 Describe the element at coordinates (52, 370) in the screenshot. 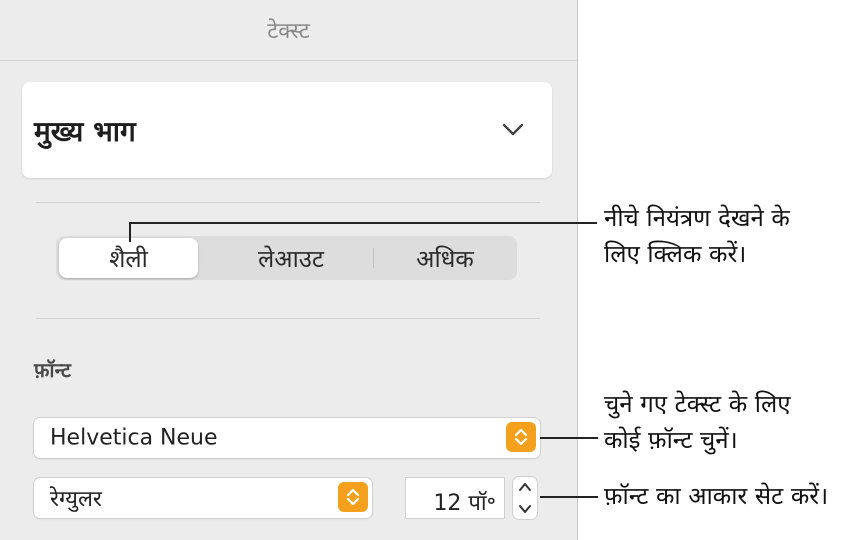

I see `font-section-label: फ़ॉन्ट` at that location.